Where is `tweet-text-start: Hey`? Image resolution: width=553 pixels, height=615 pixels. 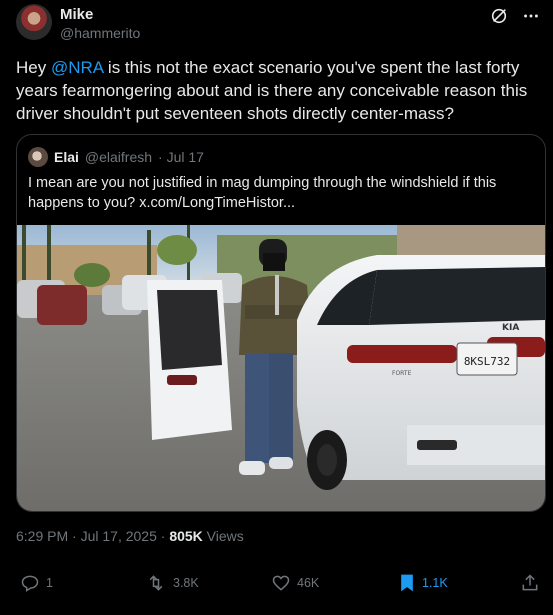 tweet-text-start: Hey is located at coordinates (33, 67).